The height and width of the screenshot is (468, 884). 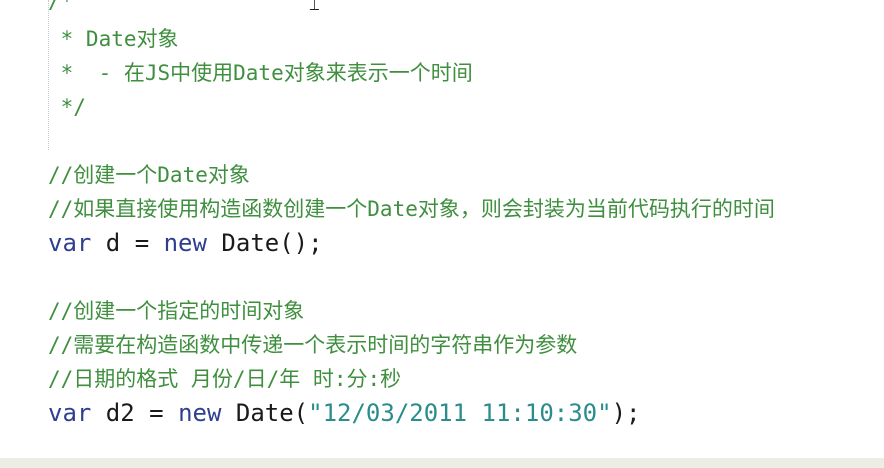 What do you see at coordinates (265, 413) in the screenshot?
I see `code-date-open: Date(` at bounding box center [265, 413].